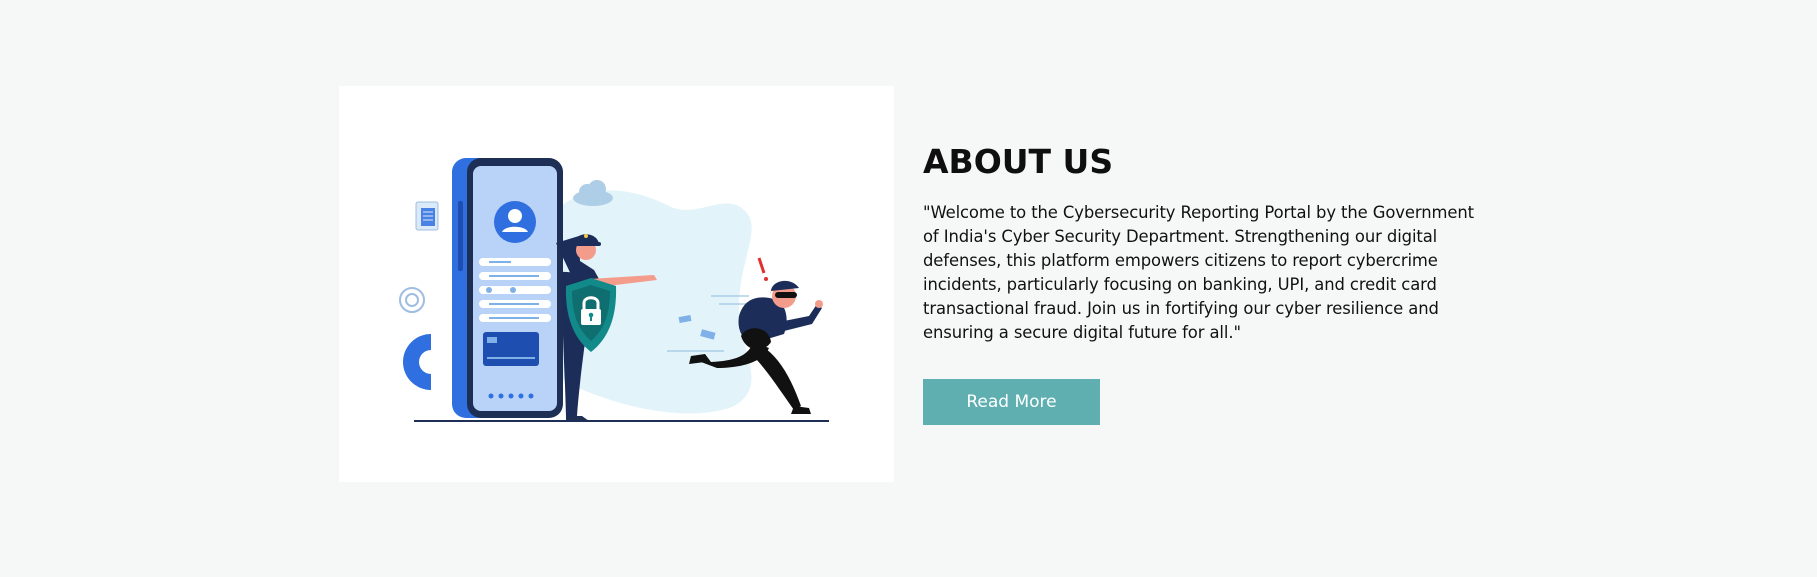 This screenshot has width=1817, height=577. What do you see at coordinates (1011, 402) in the screenshot?
I see `read-more-button: Read More` at bounding box center [1011, 402].